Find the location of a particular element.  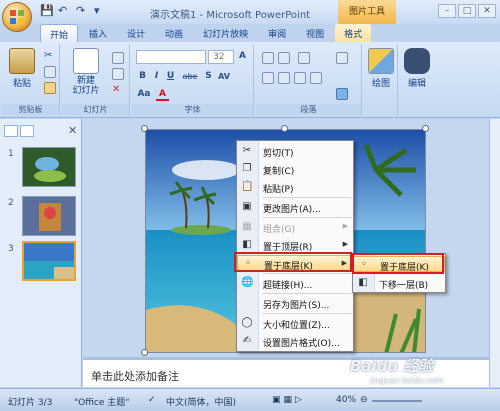

editing-label: 编辑 is located at coordinates (416, 84).